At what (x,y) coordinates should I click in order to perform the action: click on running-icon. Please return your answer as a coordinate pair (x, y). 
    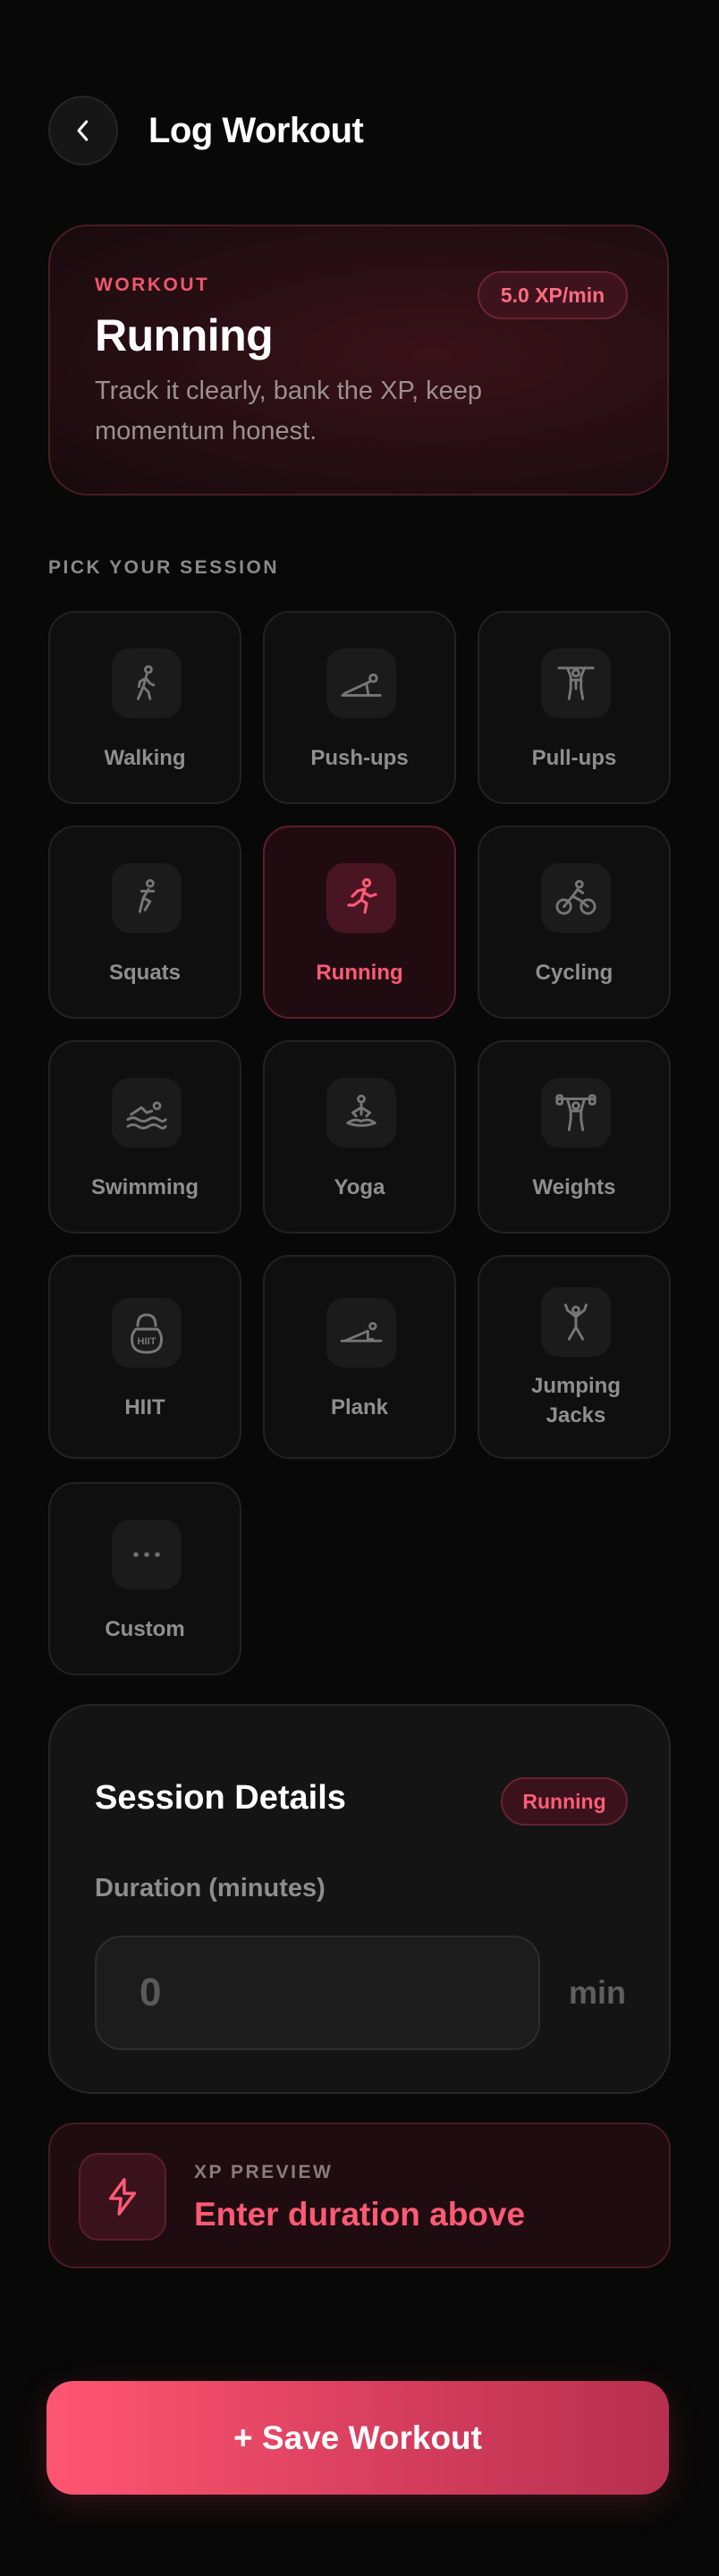
    Looking at the image, I should click on (361, 898).